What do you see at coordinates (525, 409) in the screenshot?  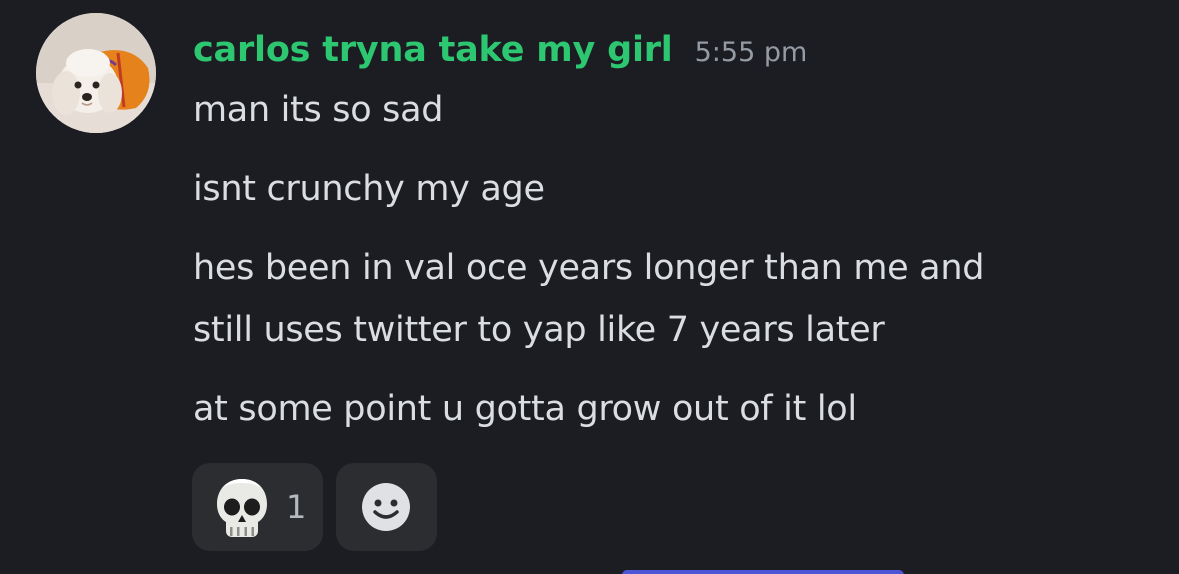 I see `message-line: at some point u gotta grow out of it lol` at bounding box center [525, 409].